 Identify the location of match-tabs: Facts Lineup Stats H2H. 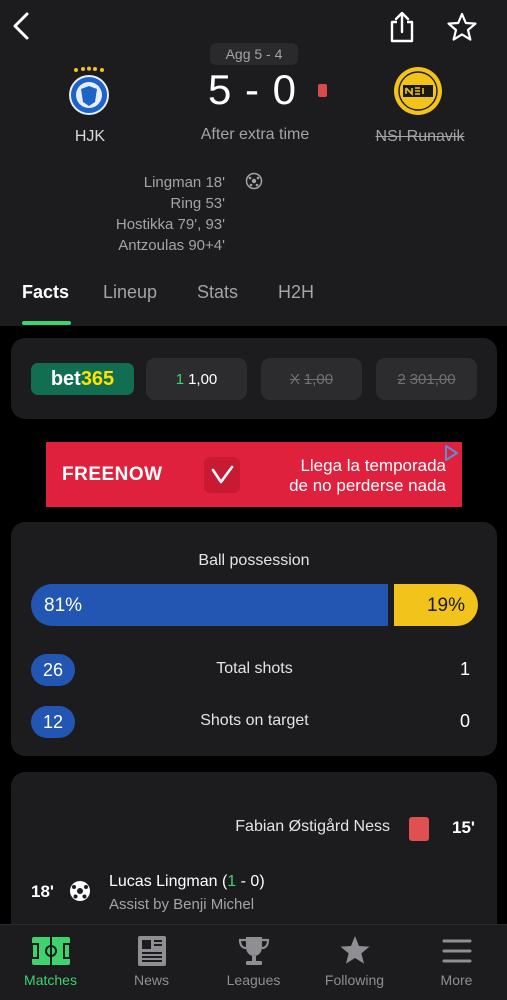
(253, 303).